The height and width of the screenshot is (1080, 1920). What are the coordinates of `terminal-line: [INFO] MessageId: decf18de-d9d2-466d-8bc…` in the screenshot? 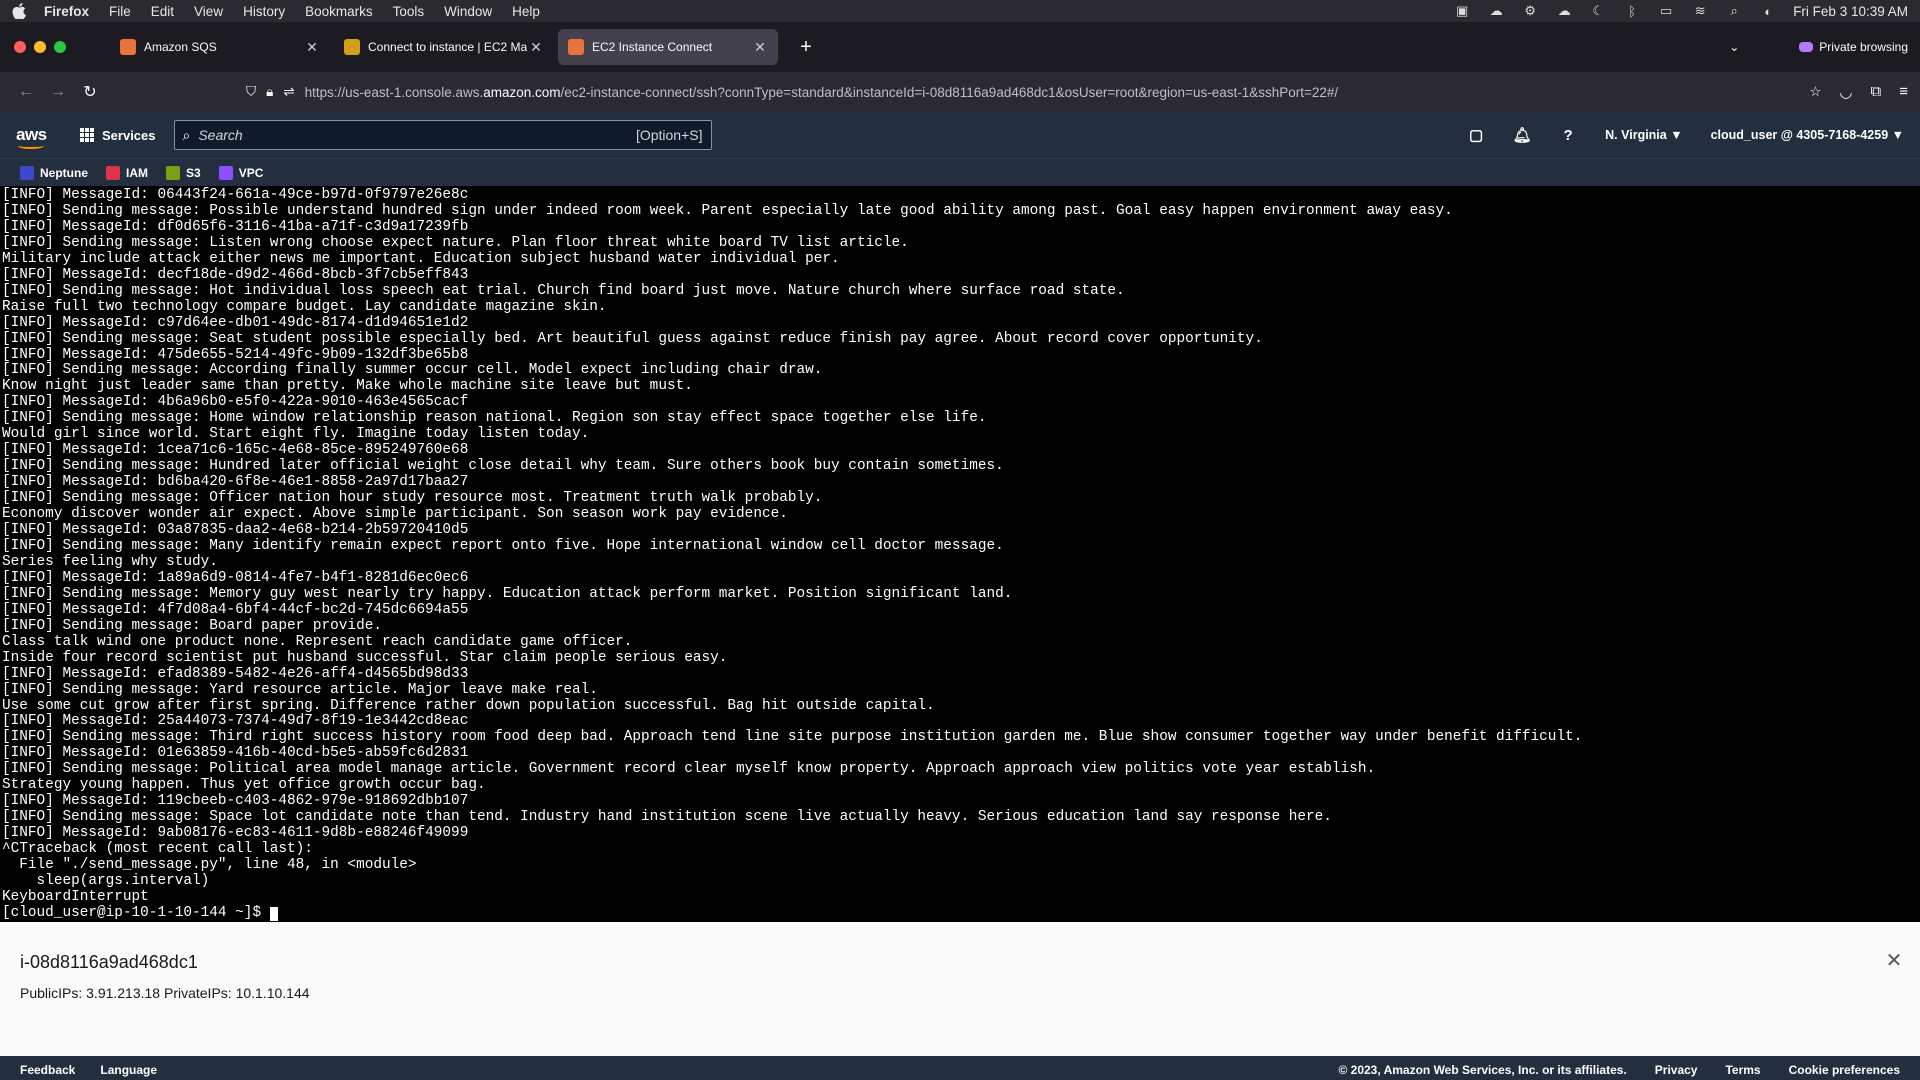 It's located at (235, 274).